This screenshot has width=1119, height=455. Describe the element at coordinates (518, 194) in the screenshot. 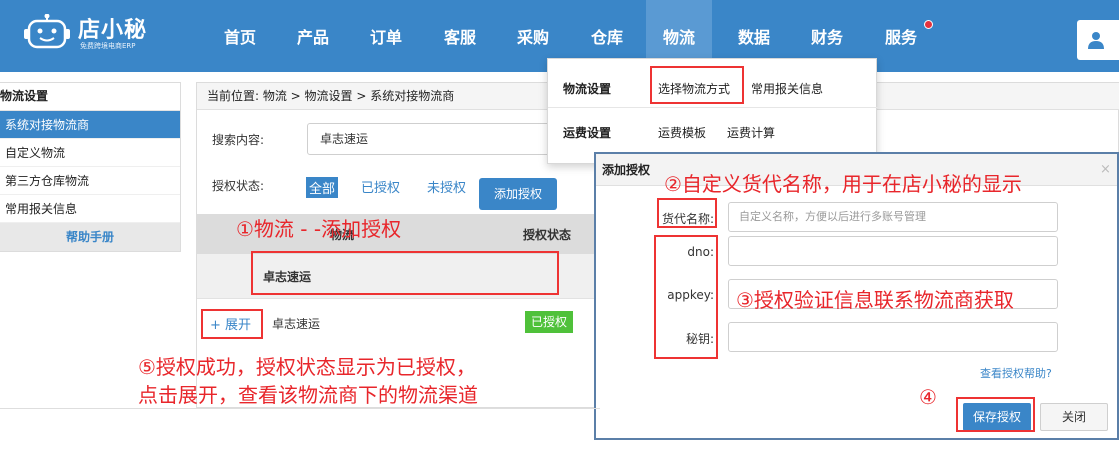

I see `add-authorization-button: 添加授权` at that location.